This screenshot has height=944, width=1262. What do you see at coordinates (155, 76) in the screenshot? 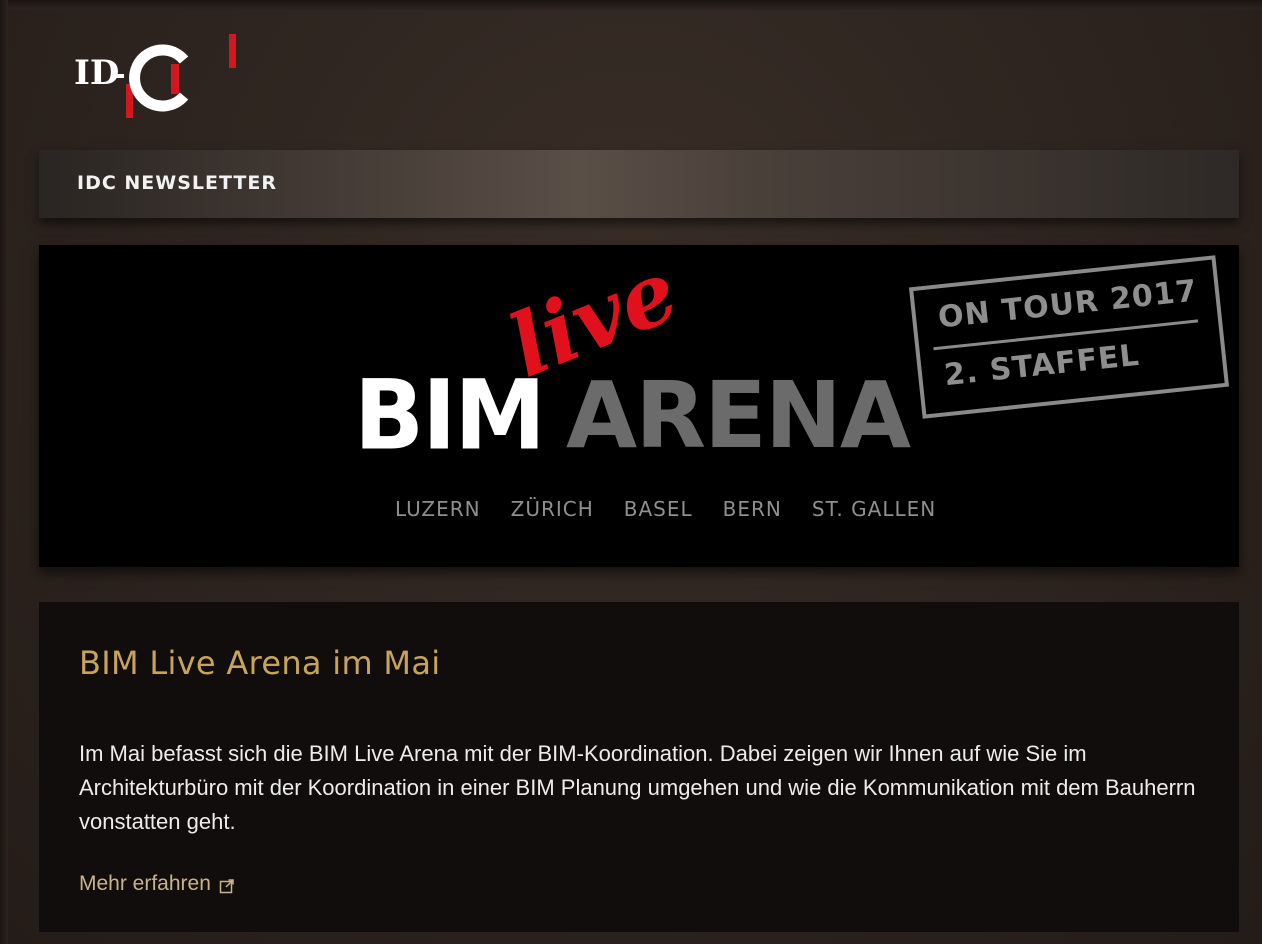
I see `idc-logo-mark: ID` at bounding box center [155, 76].